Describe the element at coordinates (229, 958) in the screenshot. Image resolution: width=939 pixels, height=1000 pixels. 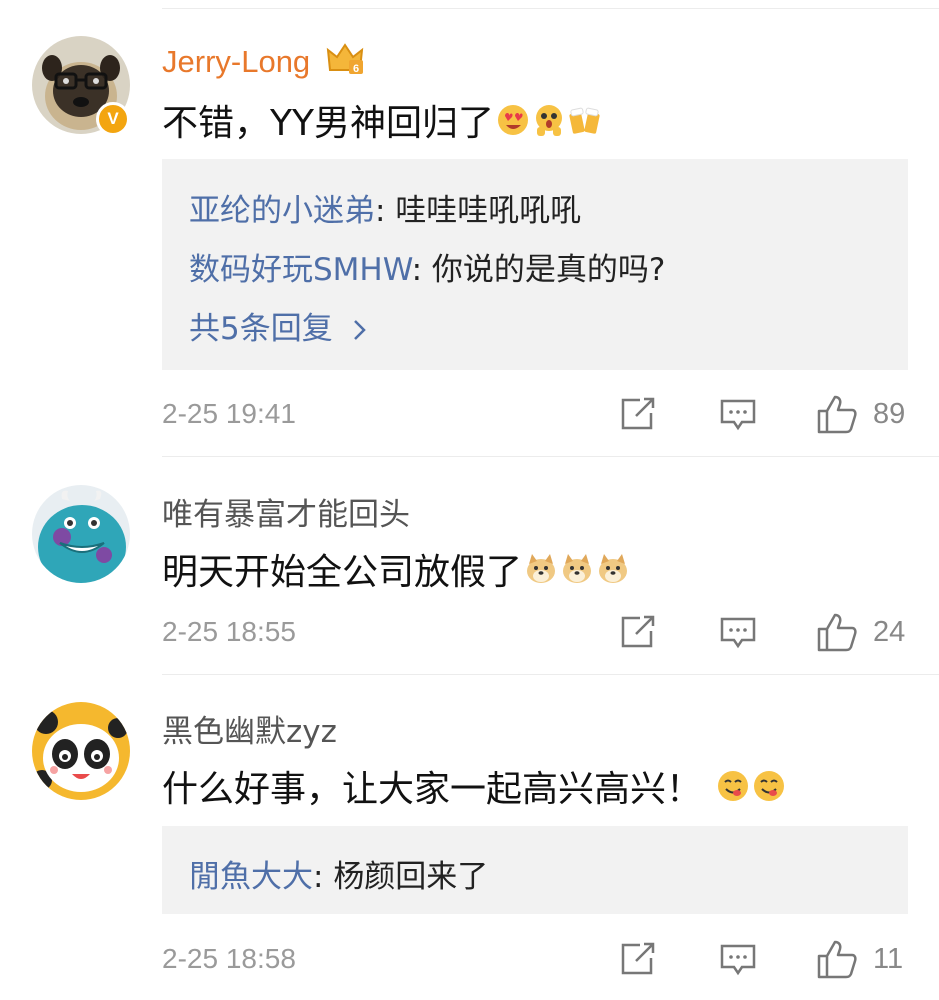
I see `timestamp: 2-25 18:58` at that location.